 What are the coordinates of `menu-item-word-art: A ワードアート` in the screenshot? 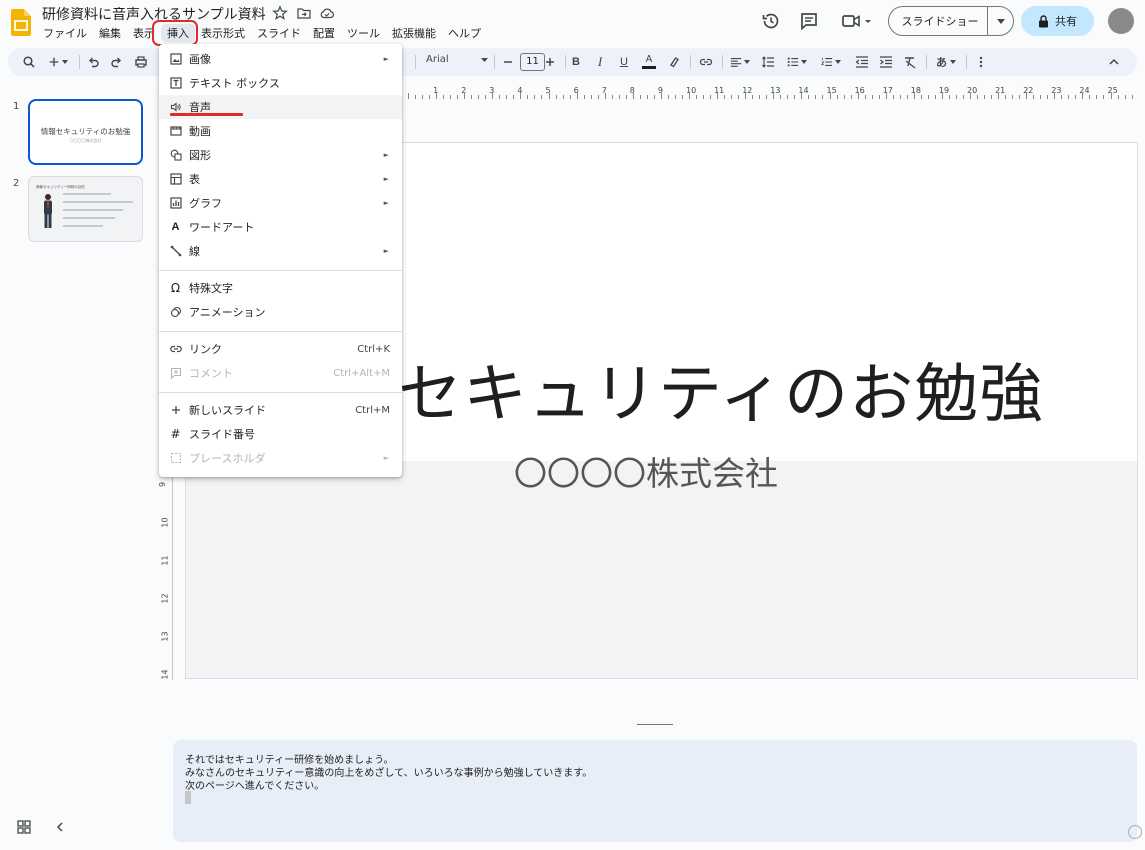 It's located at (280, 227).